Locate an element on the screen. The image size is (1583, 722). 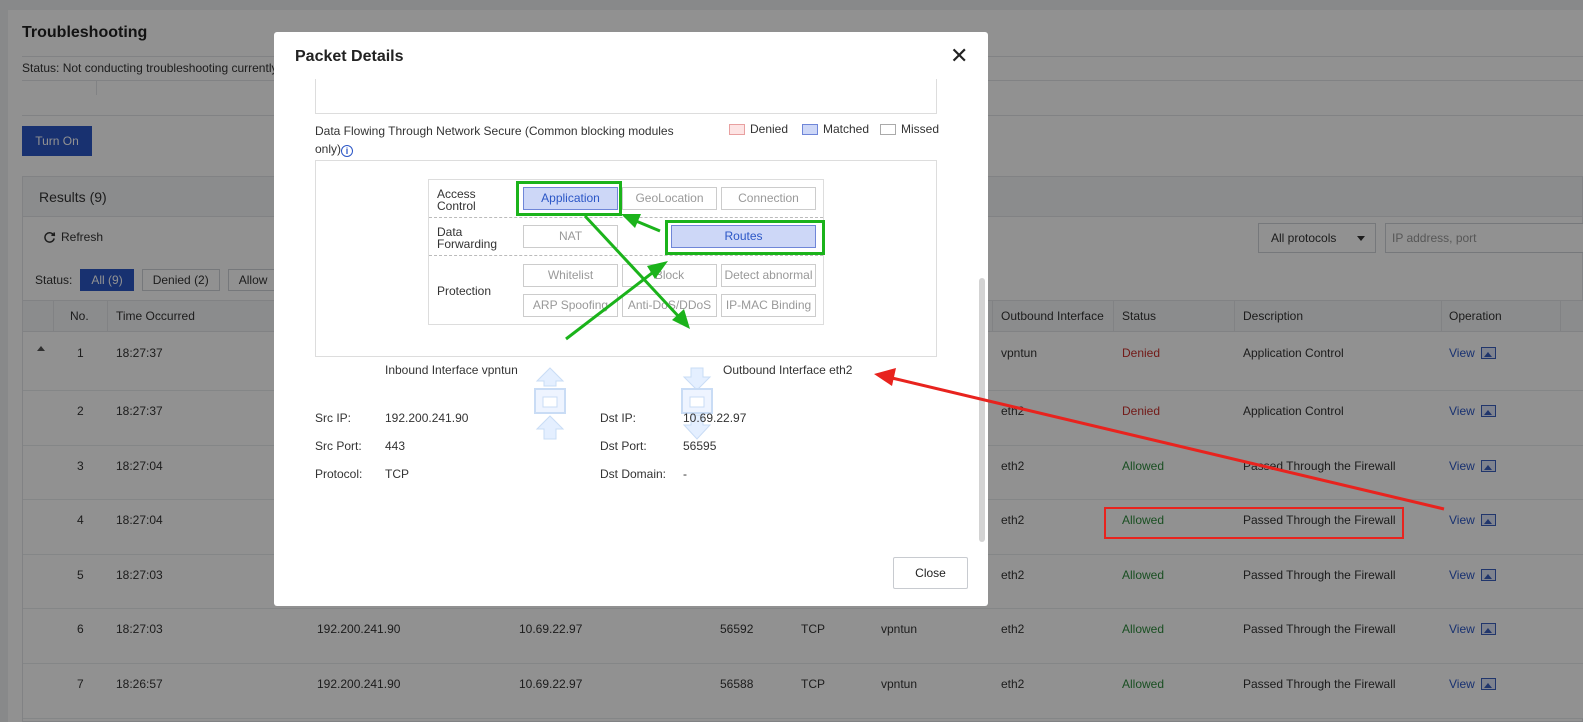
protocol-label: Protocol: is located at coordinates (339, 474).